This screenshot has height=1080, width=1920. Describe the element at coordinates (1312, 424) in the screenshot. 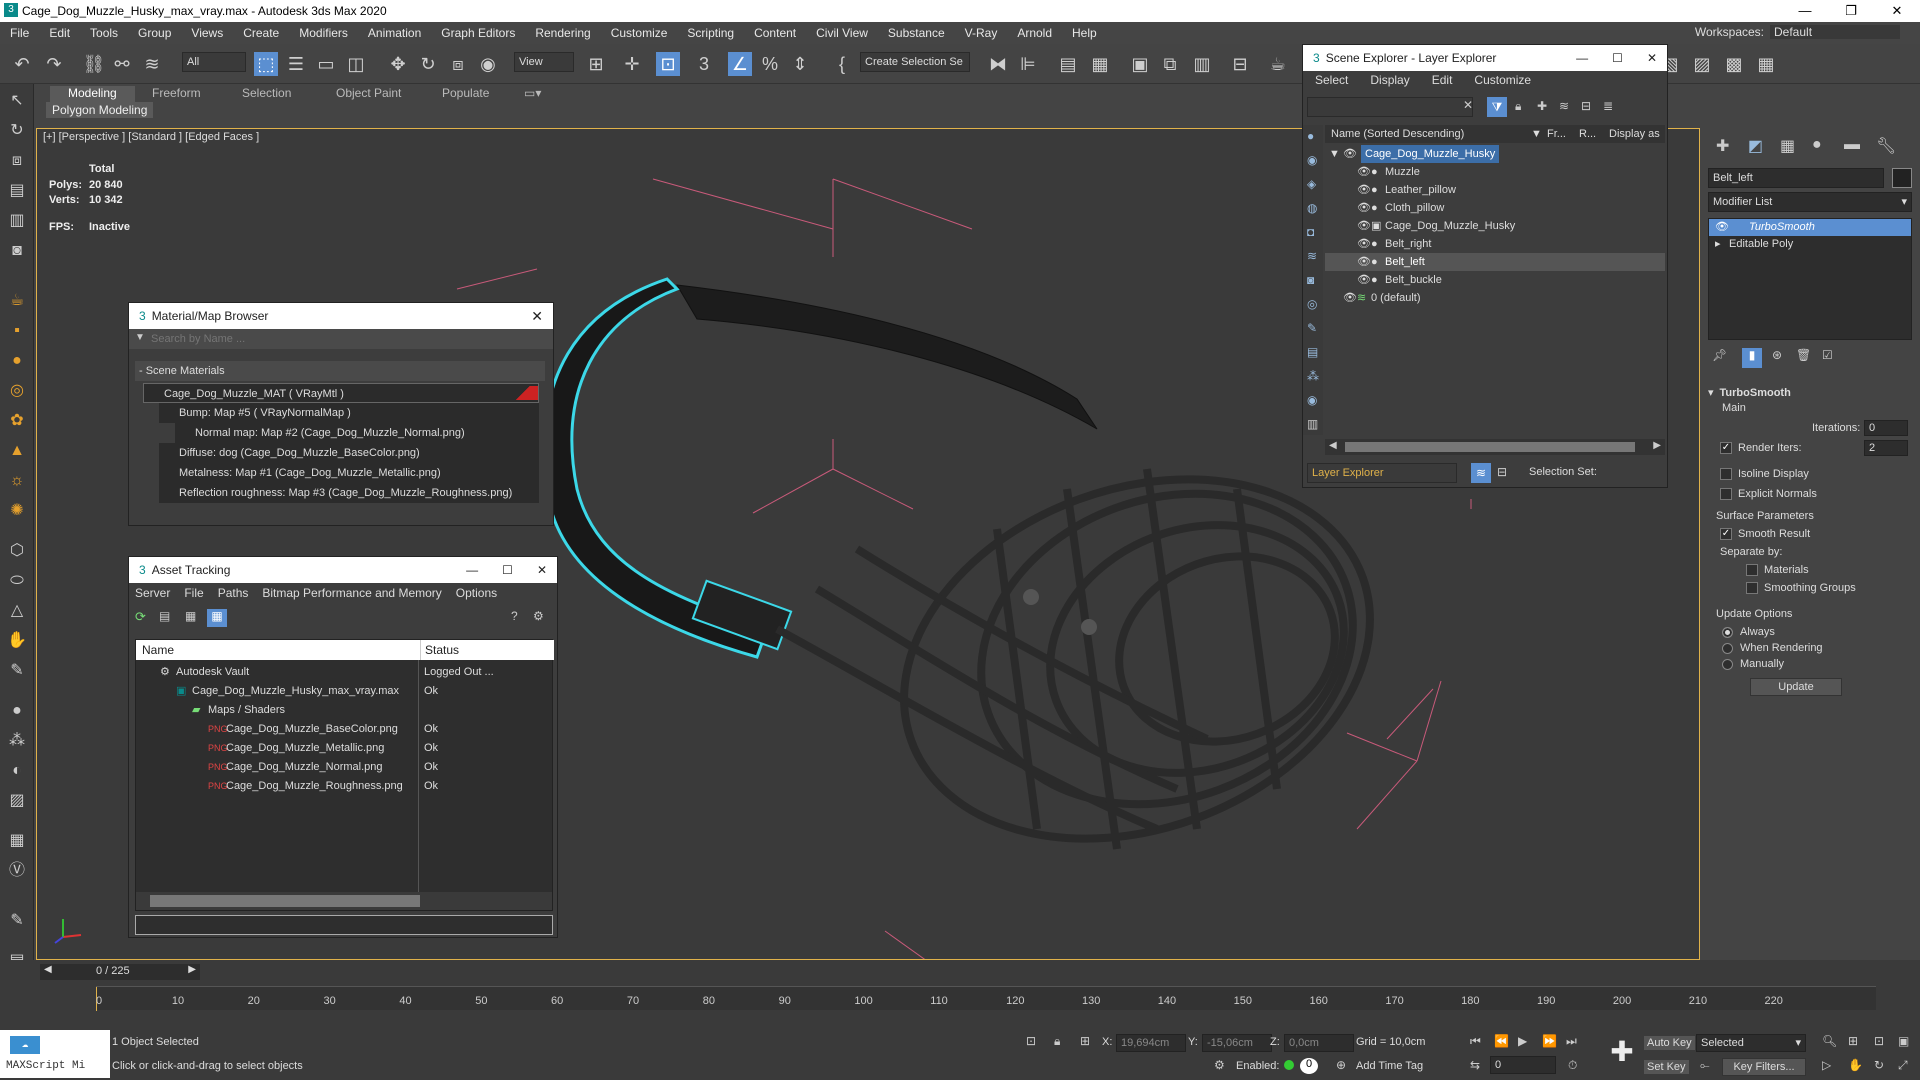

I see `display-all-icon: ▥` at that location.